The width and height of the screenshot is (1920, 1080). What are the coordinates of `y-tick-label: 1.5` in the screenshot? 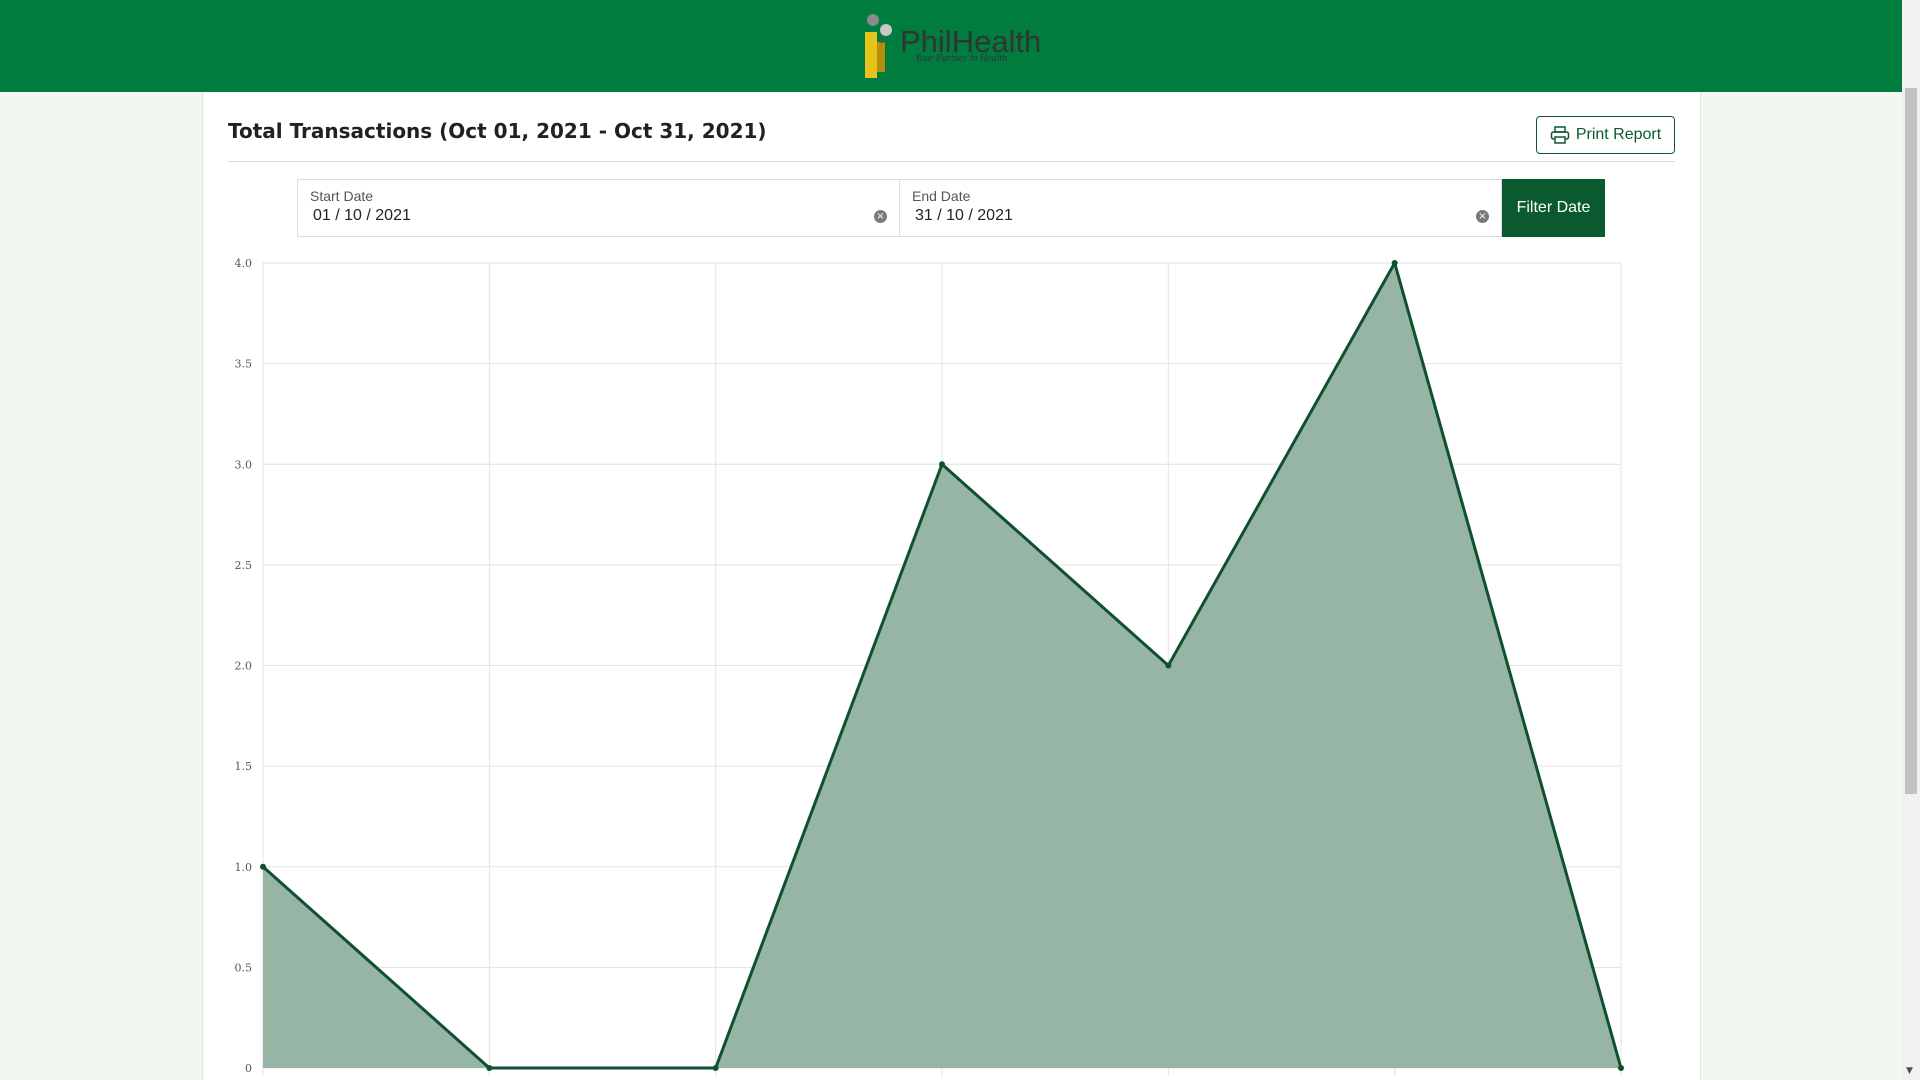 It's located at (244, 766).